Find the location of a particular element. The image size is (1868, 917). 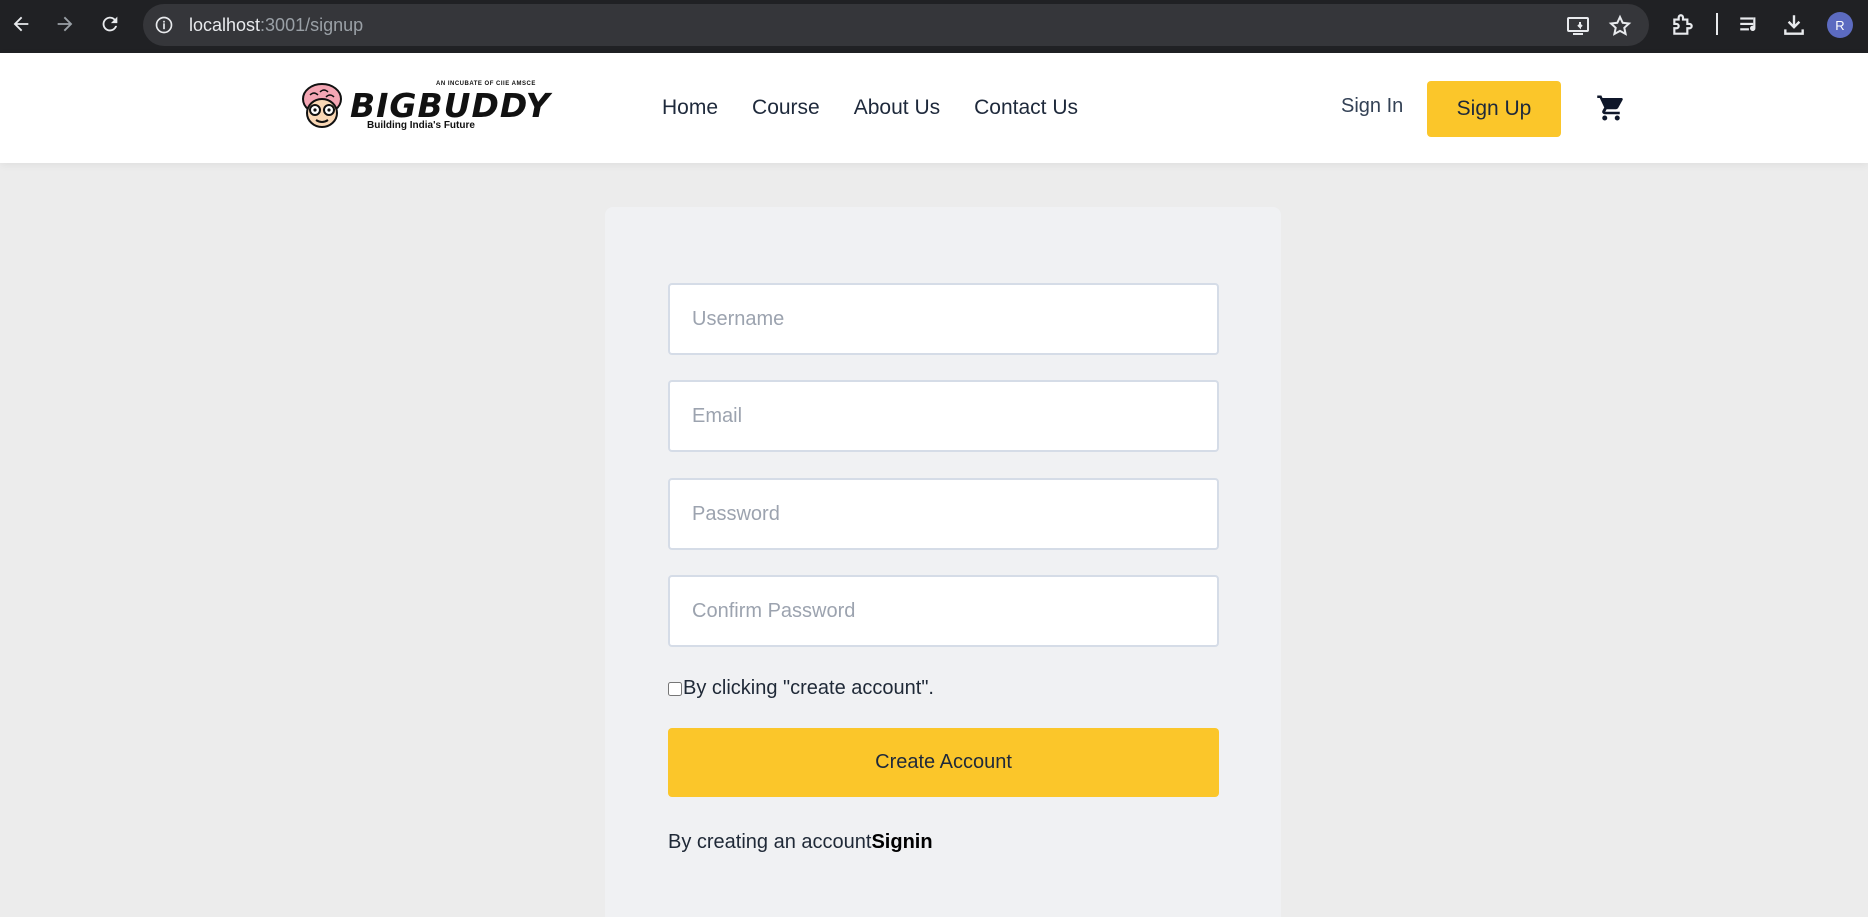

browser-toolbar: localhost:3001/signup R is located at coordinates (934, 26).